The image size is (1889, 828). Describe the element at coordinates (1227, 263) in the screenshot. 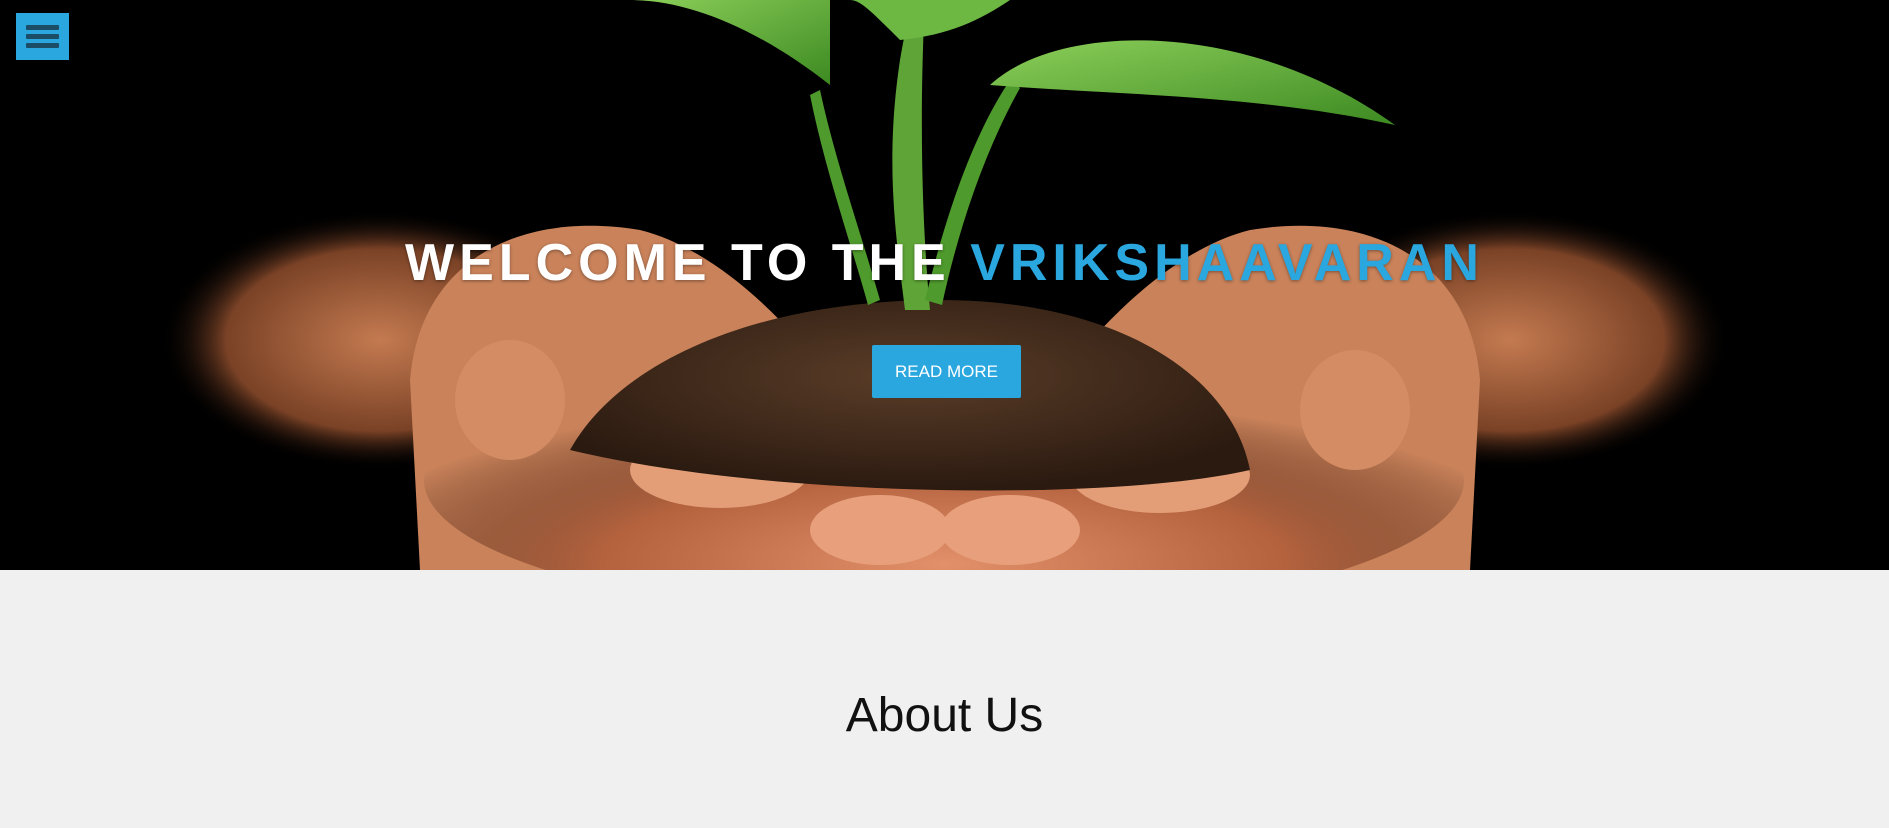

I see `hero-title-highlight: VRIKSHAAVARAN` at that location.